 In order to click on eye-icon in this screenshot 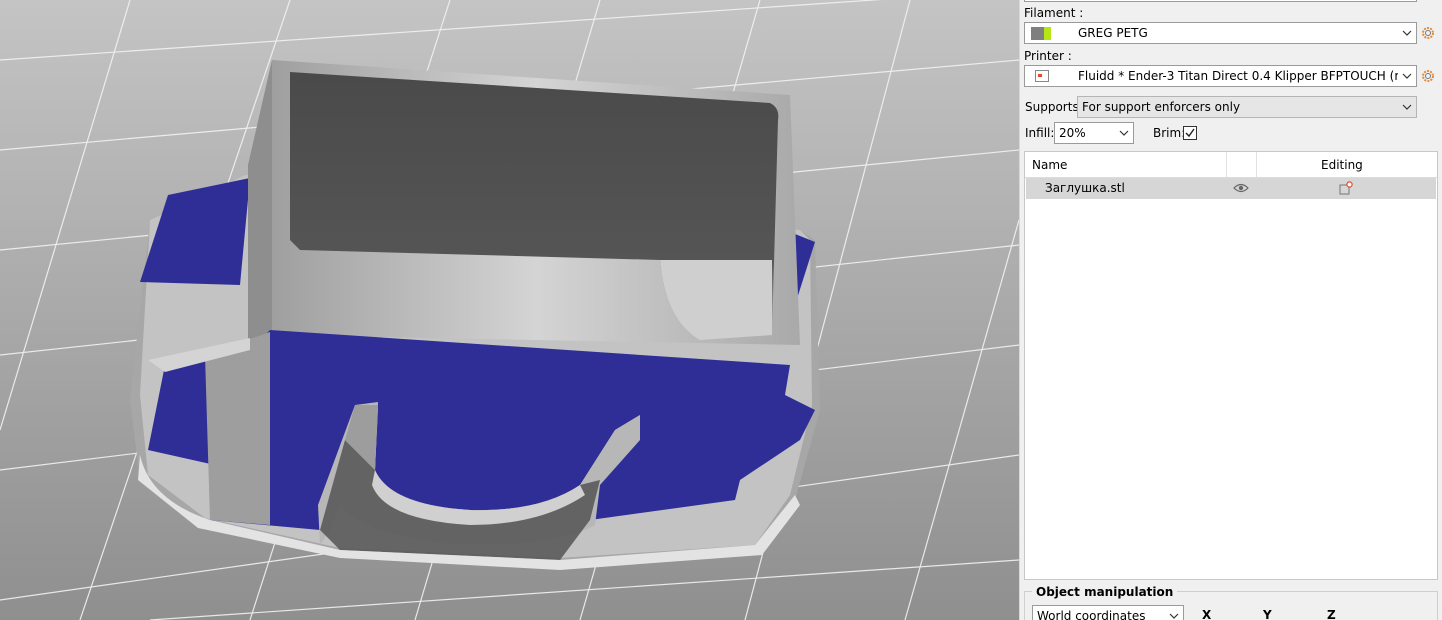, I will do `click(1241, 188)`.